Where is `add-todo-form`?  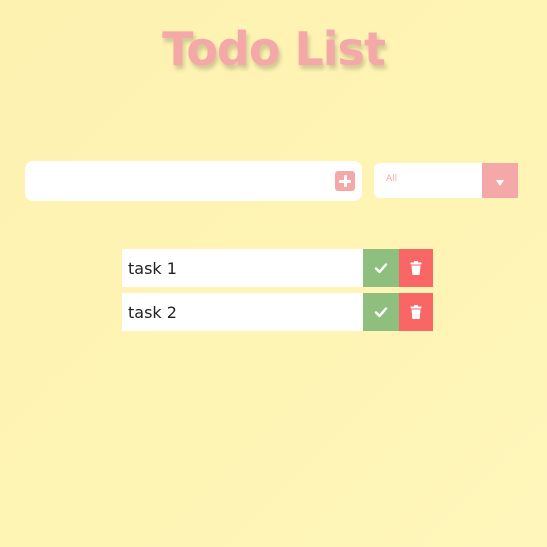 add-todo-form is located at coordinates (193, 181).